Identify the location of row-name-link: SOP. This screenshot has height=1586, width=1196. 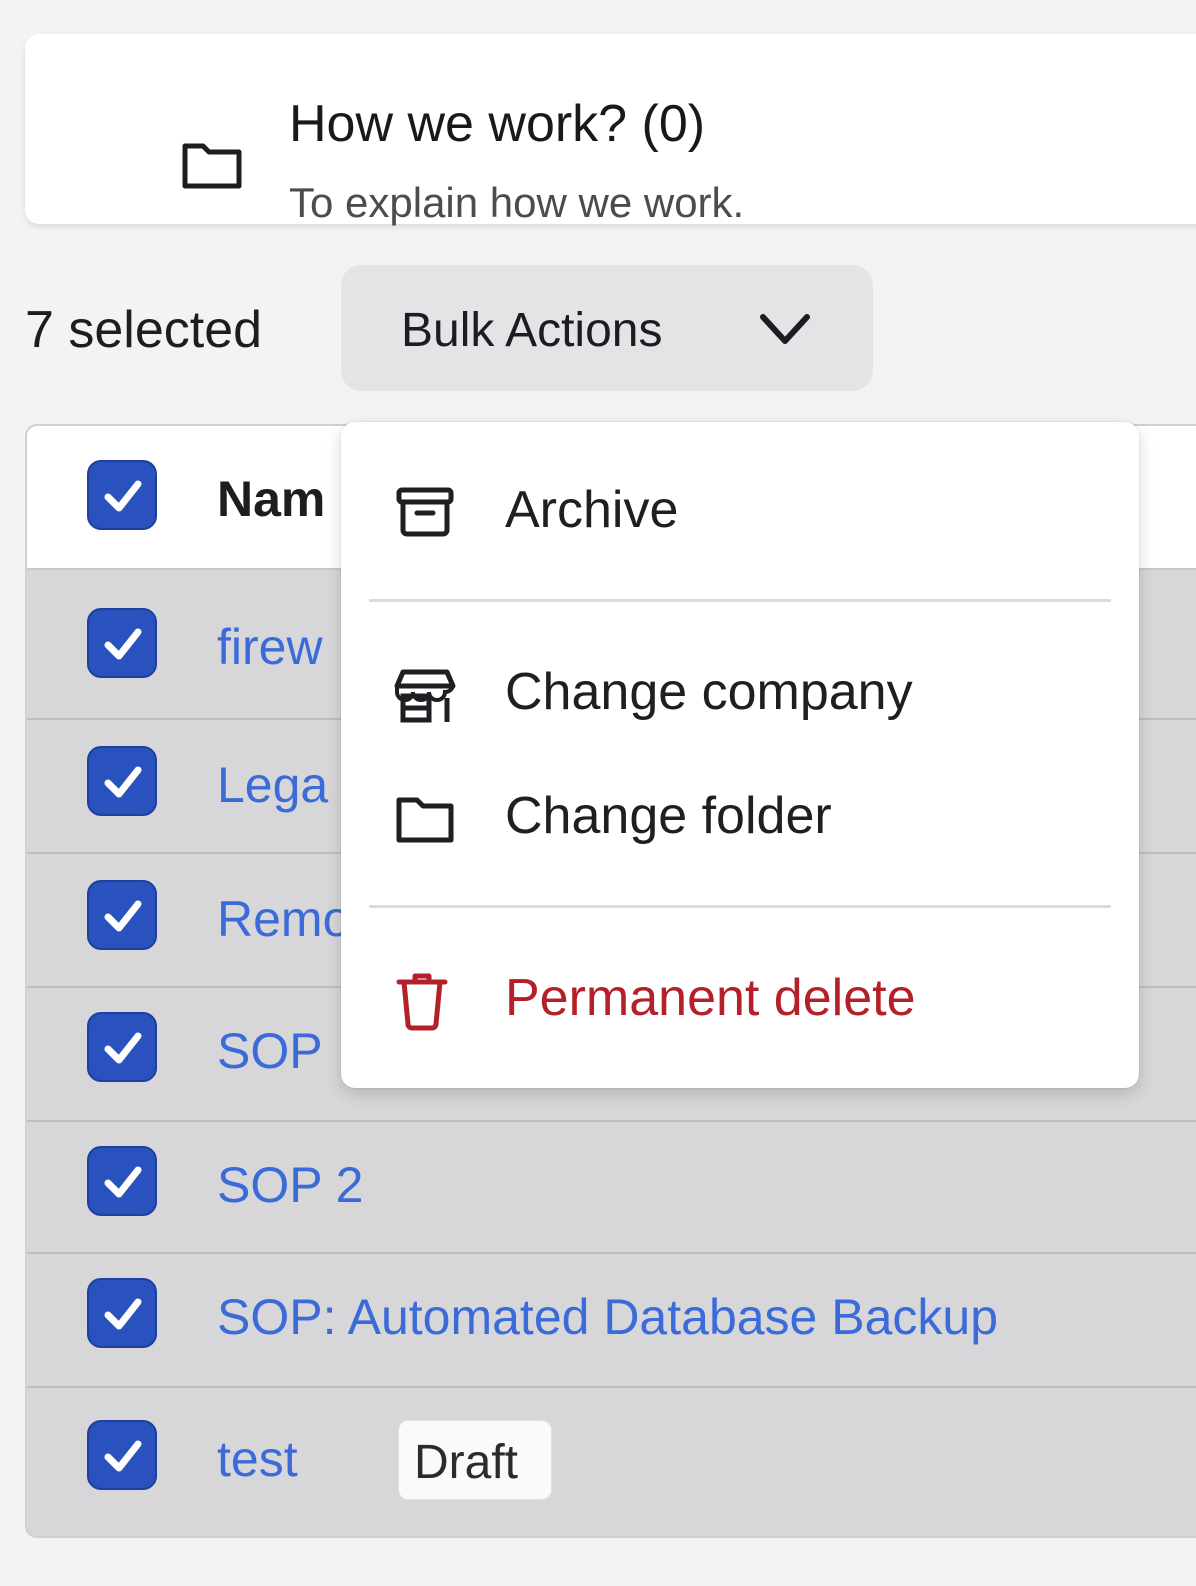
(270, 1051).